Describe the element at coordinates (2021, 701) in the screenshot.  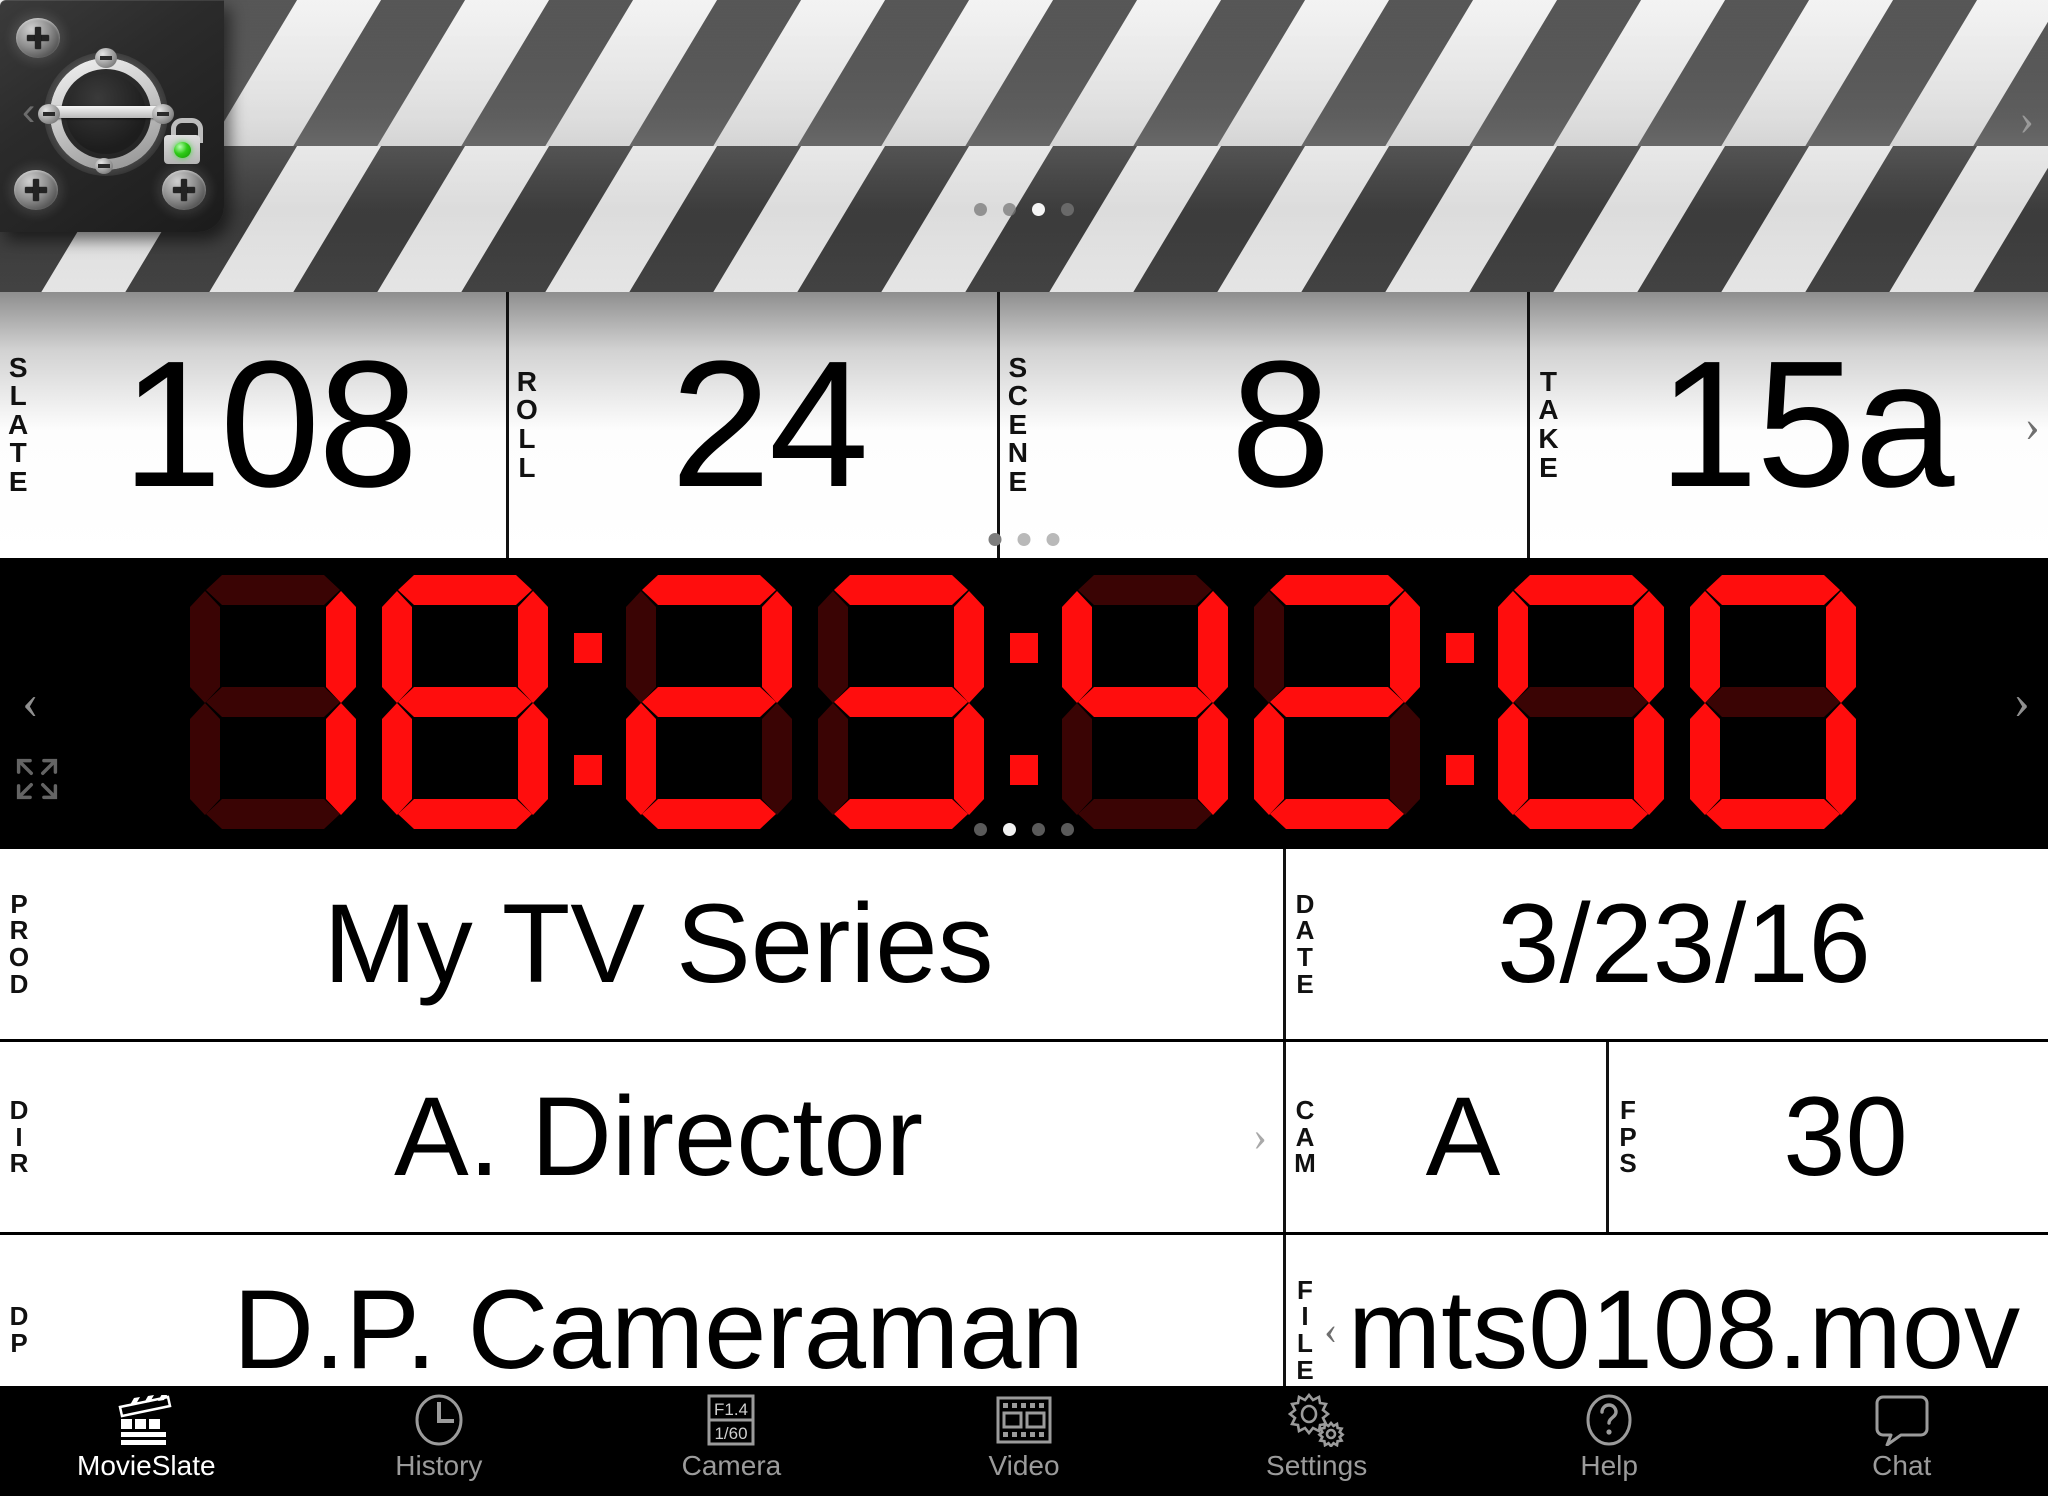
I see `timecode-next-arrow: ›` at that location.